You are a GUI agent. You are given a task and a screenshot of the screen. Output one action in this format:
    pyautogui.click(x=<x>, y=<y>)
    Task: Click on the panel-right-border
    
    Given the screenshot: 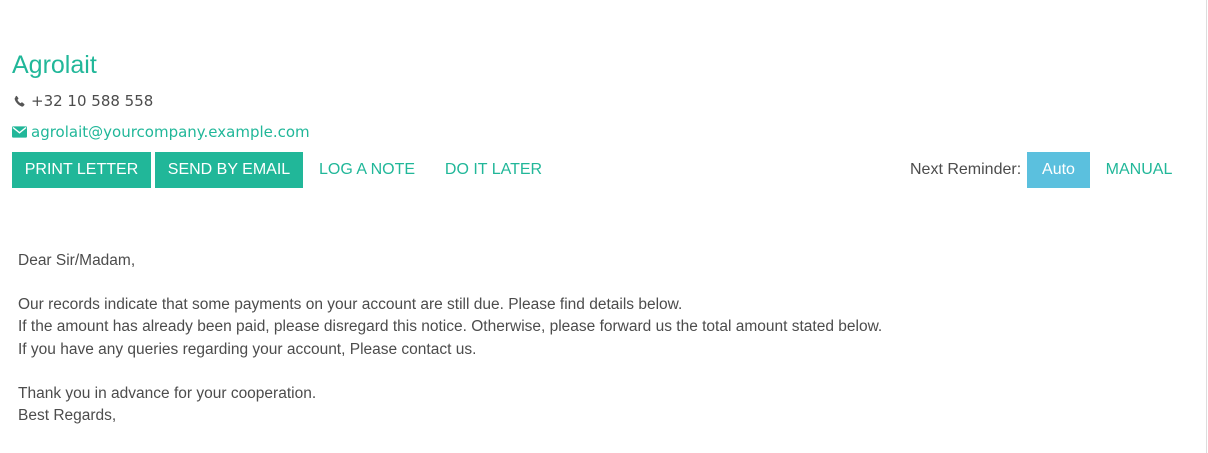 What is the action you would take?
    pyautogui.click(x=1206, y=226)
    